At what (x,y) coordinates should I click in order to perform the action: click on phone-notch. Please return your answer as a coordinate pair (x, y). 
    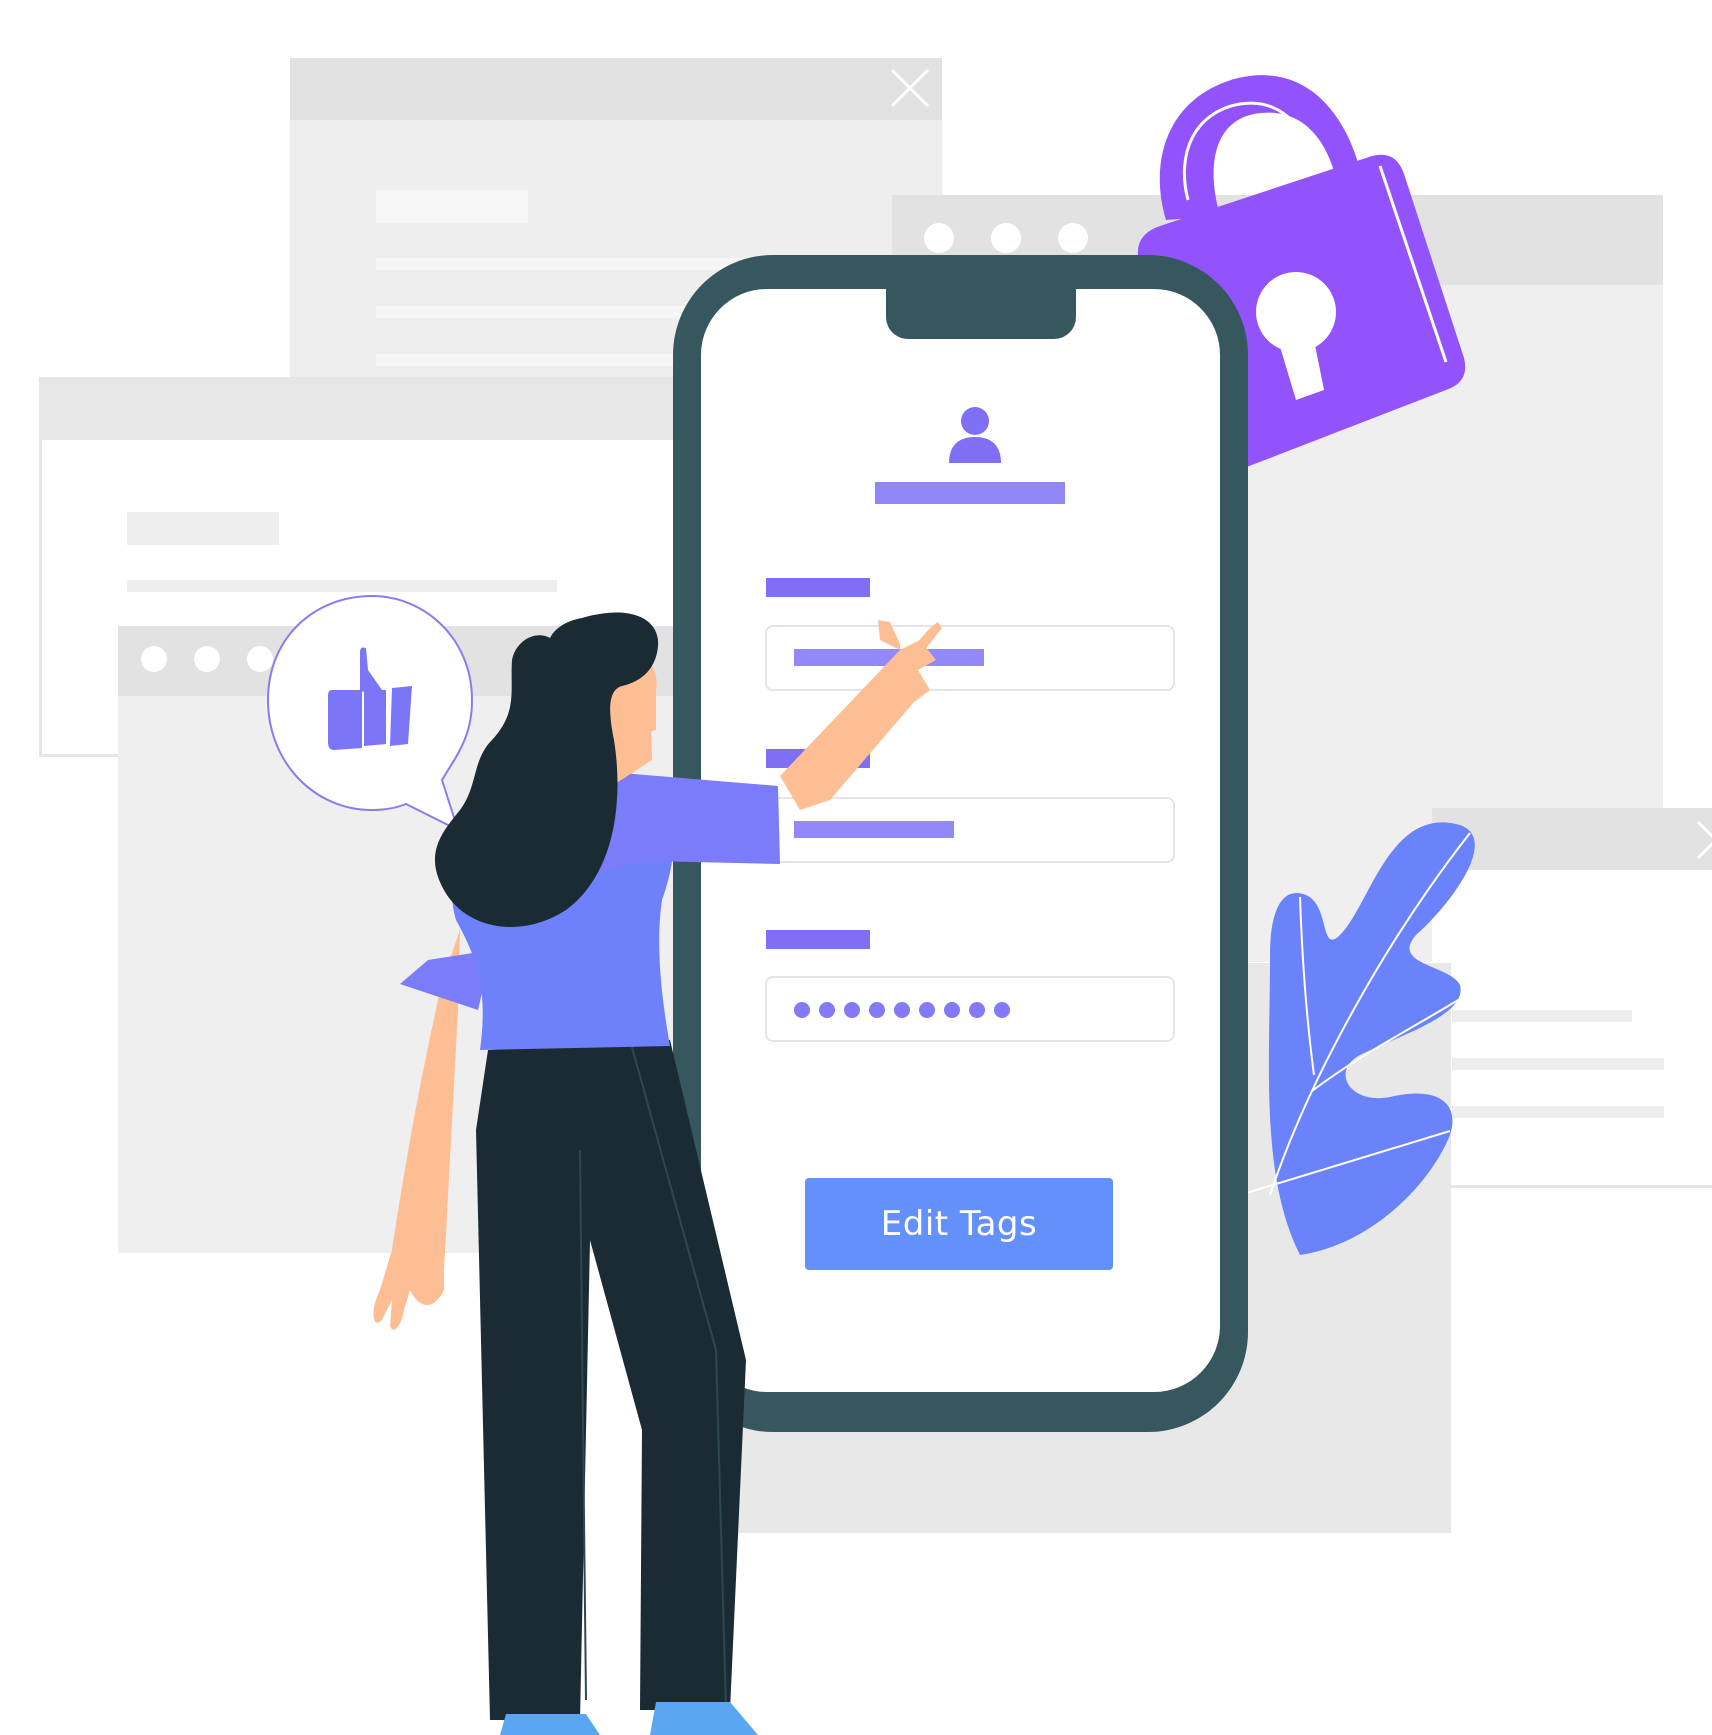
    Looking at the image, I should click on (981, 314).